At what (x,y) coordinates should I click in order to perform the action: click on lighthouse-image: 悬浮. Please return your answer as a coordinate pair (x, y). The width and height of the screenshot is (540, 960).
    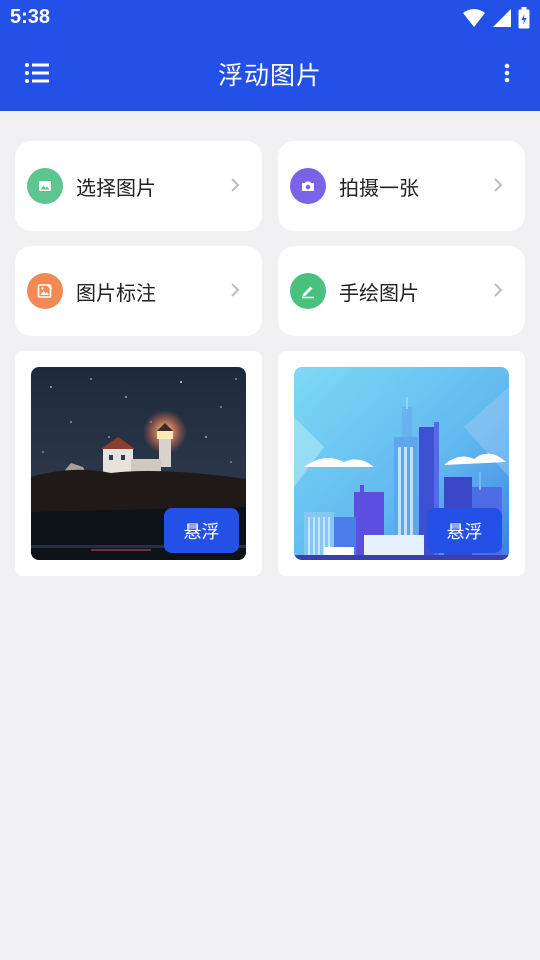
    Looking at the image, I should click on (138, 463).